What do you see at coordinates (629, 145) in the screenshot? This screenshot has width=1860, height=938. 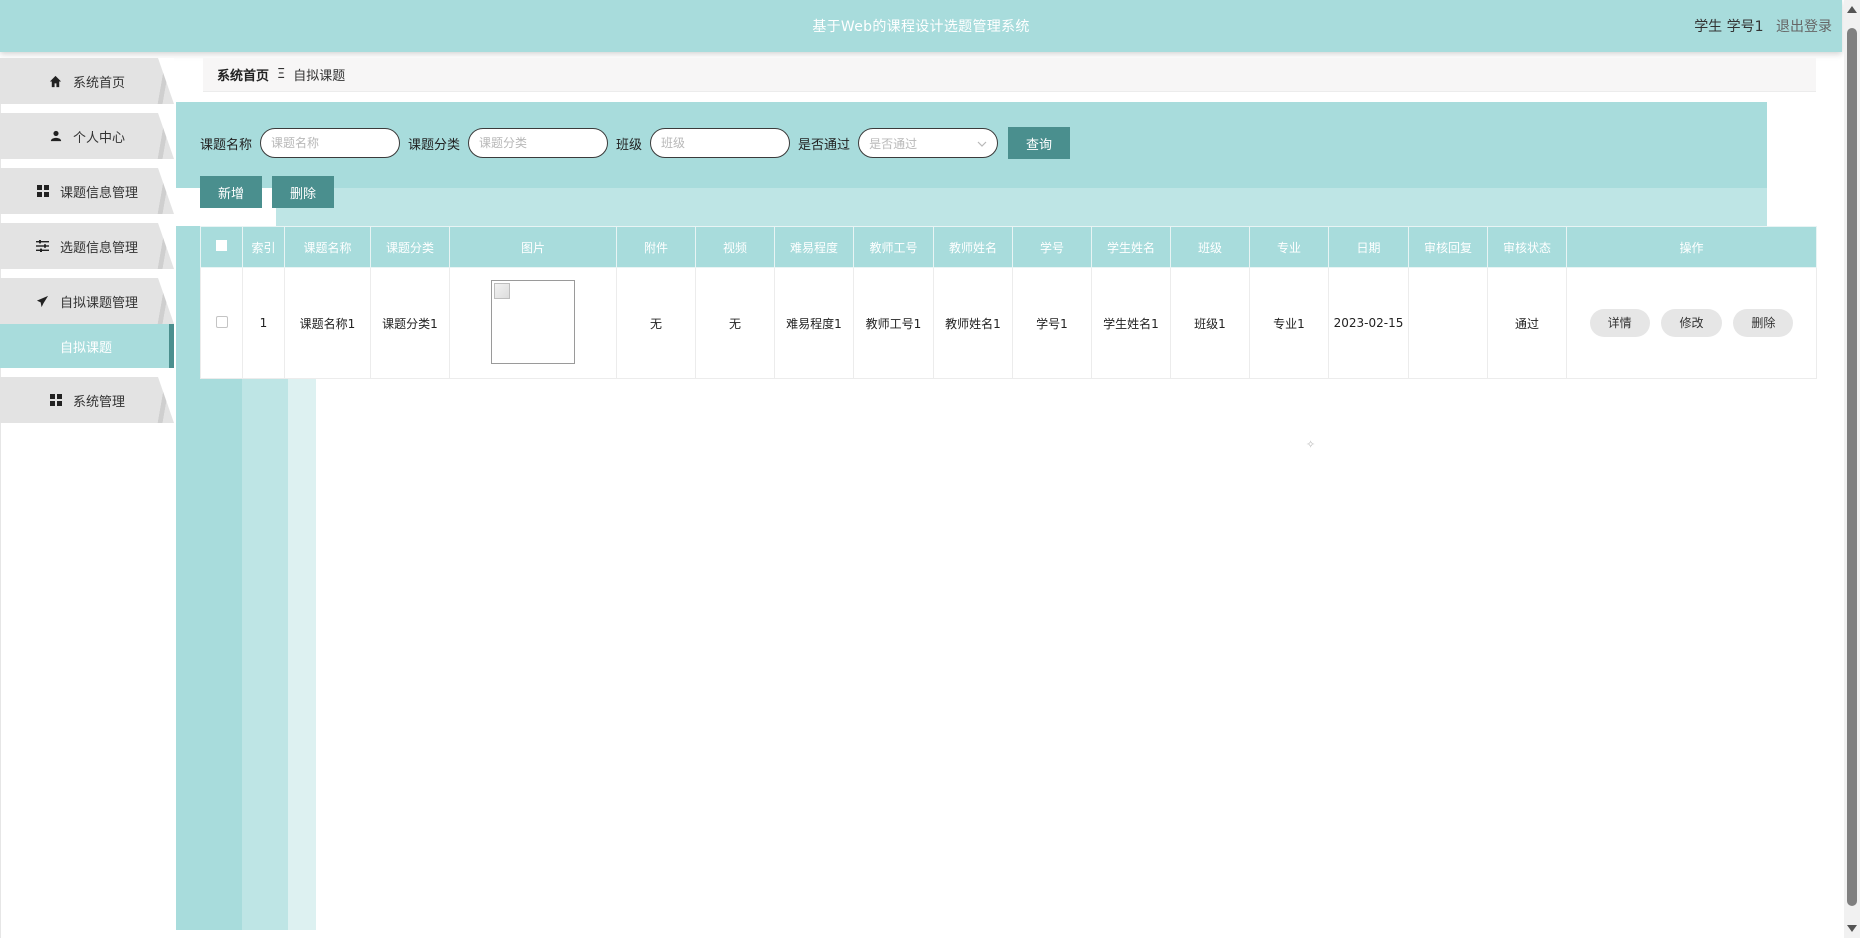 I see `class-label: 班级` at bounding box center [629, 145].